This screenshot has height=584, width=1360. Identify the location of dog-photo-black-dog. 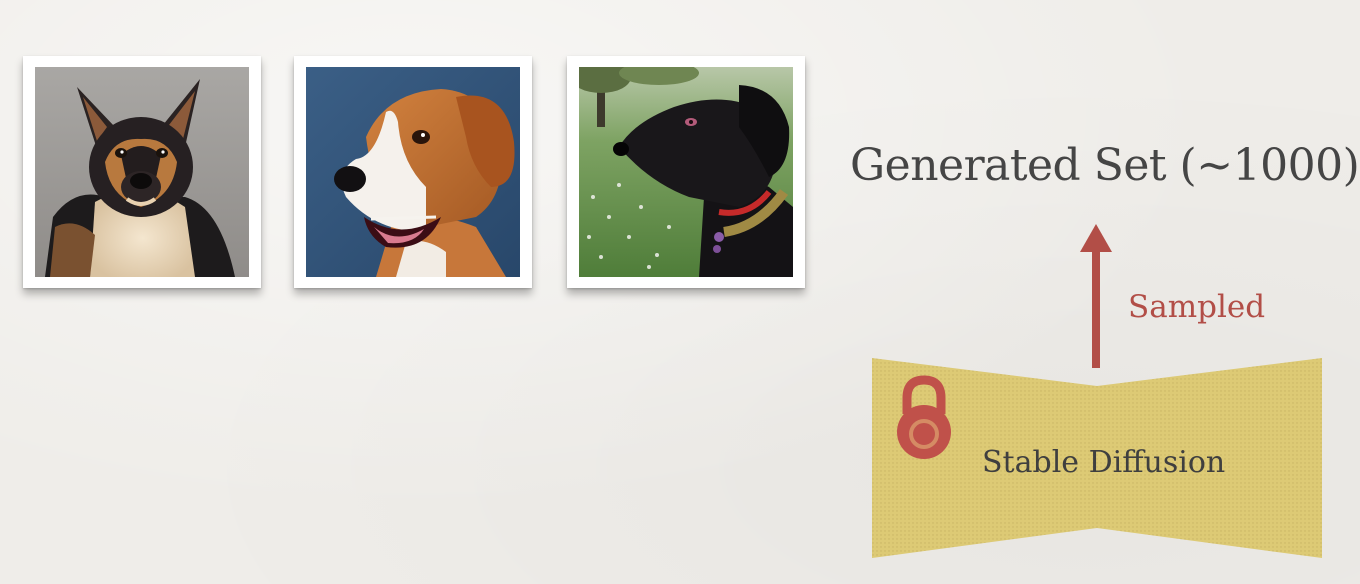
(686, 172).